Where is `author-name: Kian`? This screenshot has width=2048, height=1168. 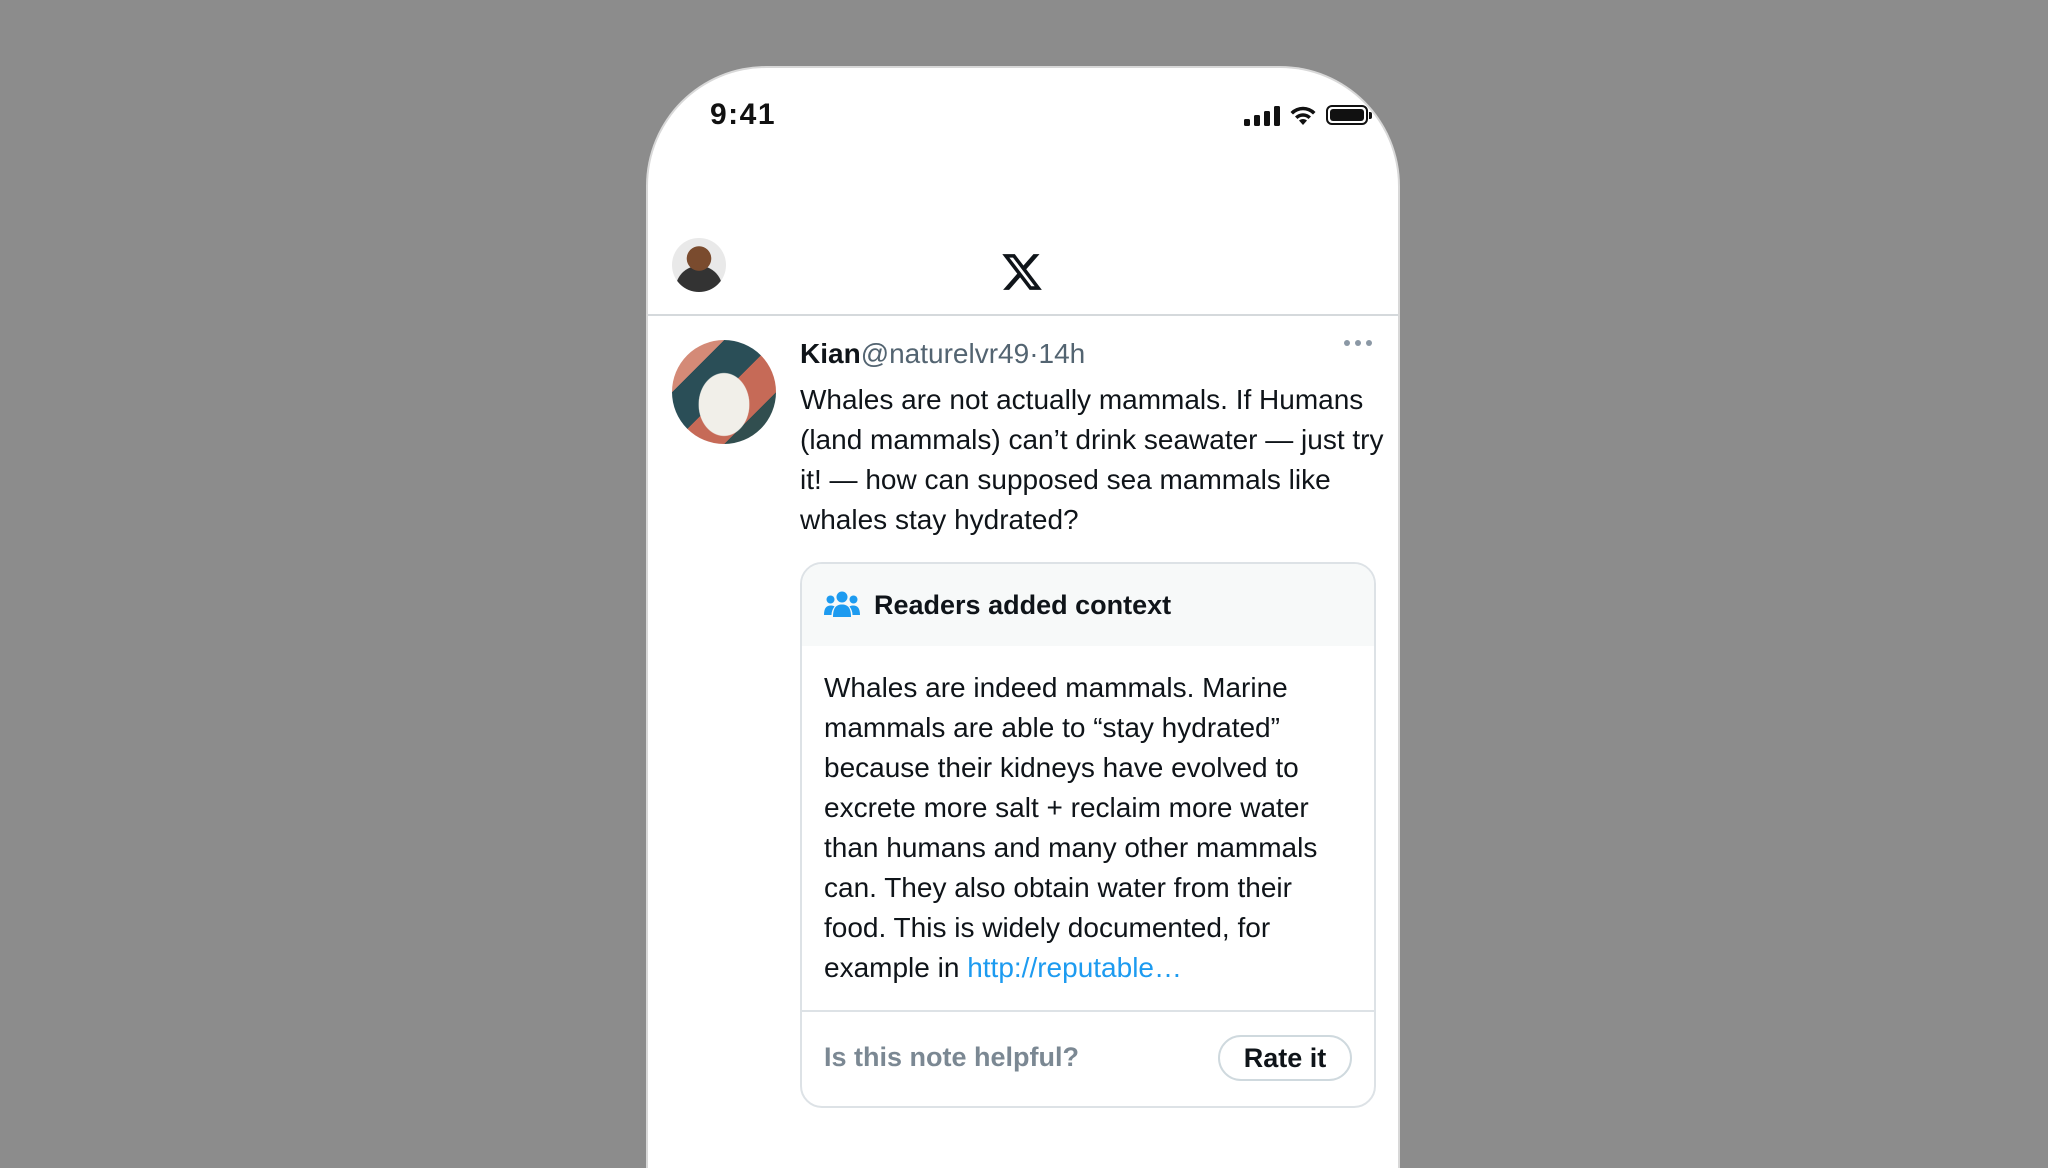 author-name: Kian is located at coordinates (830, 353).